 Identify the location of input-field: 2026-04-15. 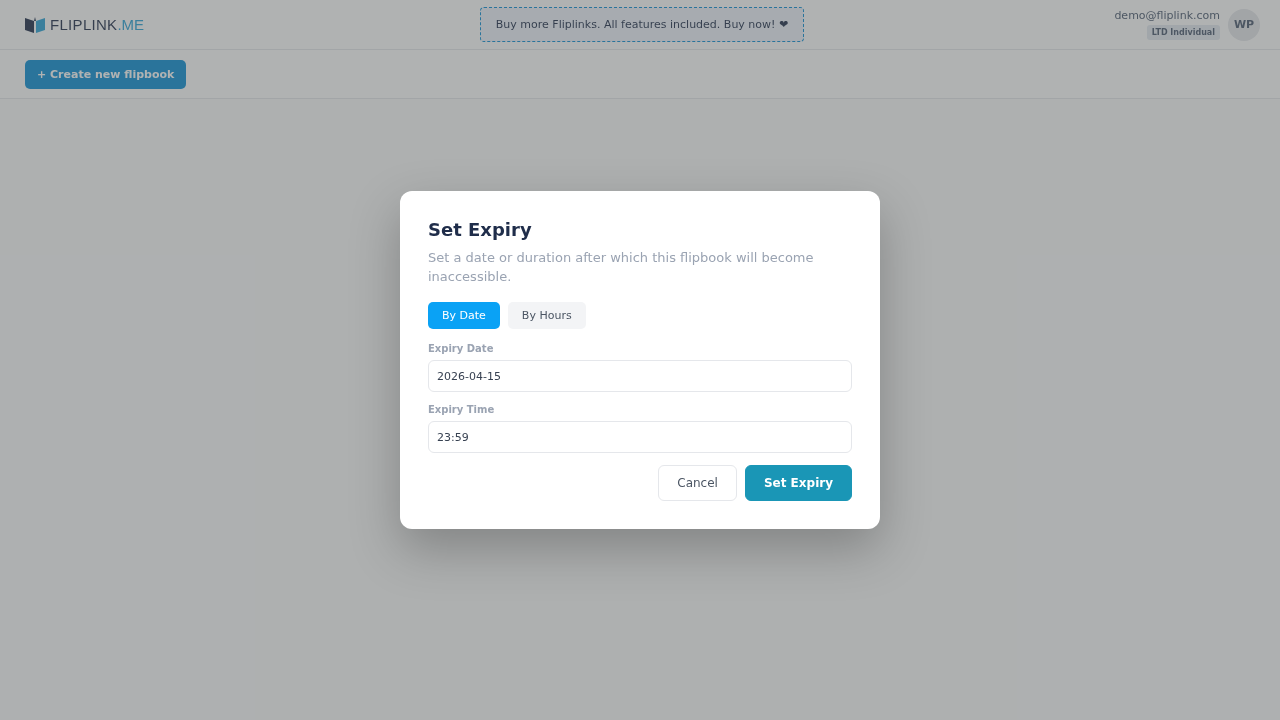
(640, 376).